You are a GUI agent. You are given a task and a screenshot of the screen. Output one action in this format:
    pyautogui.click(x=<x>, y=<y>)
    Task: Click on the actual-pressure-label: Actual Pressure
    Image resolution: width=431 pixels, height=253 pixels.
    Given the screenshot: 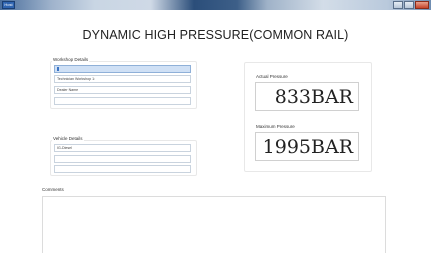 What is the action you would take?
    pyautogui.click(x=272, y=76)
    